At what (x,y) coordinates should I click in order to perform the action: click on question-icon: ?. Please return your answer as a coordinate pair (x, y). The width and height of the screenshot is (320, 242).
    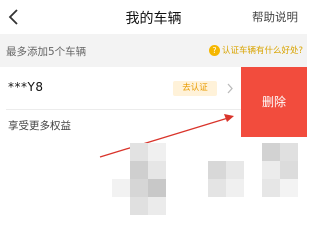
    Looking at the image, I should click on (214, 50).